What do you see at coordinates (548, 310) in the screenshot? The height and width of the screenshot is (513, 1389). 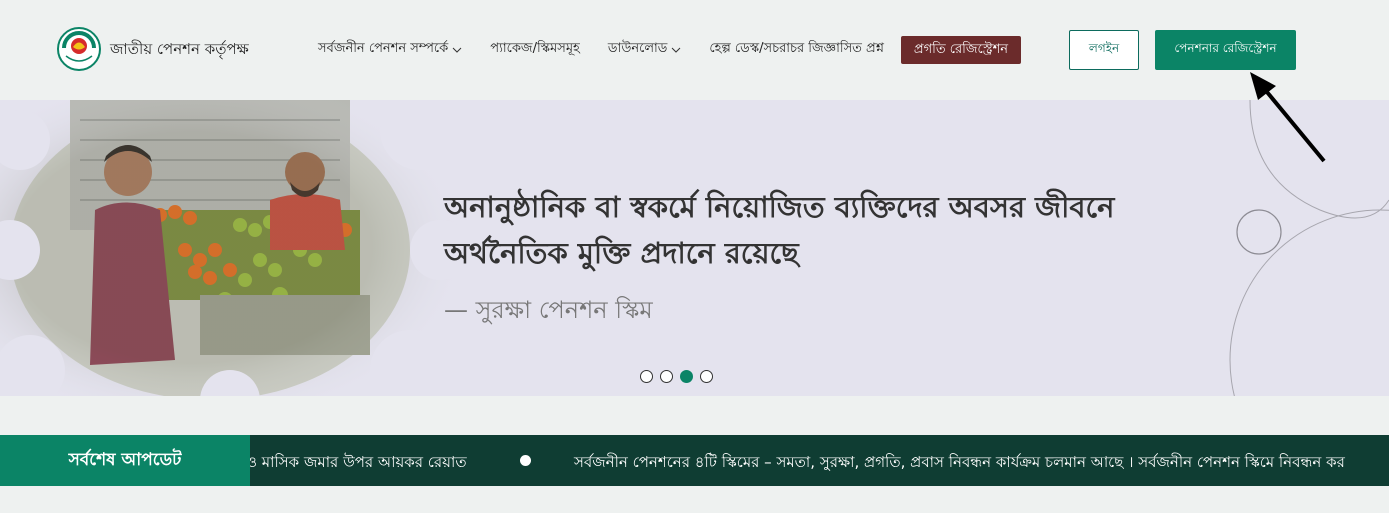 I see `hero-subtitle: — সুরক্ষা পেনশন স্কিম` at bounding box center [548, 310].